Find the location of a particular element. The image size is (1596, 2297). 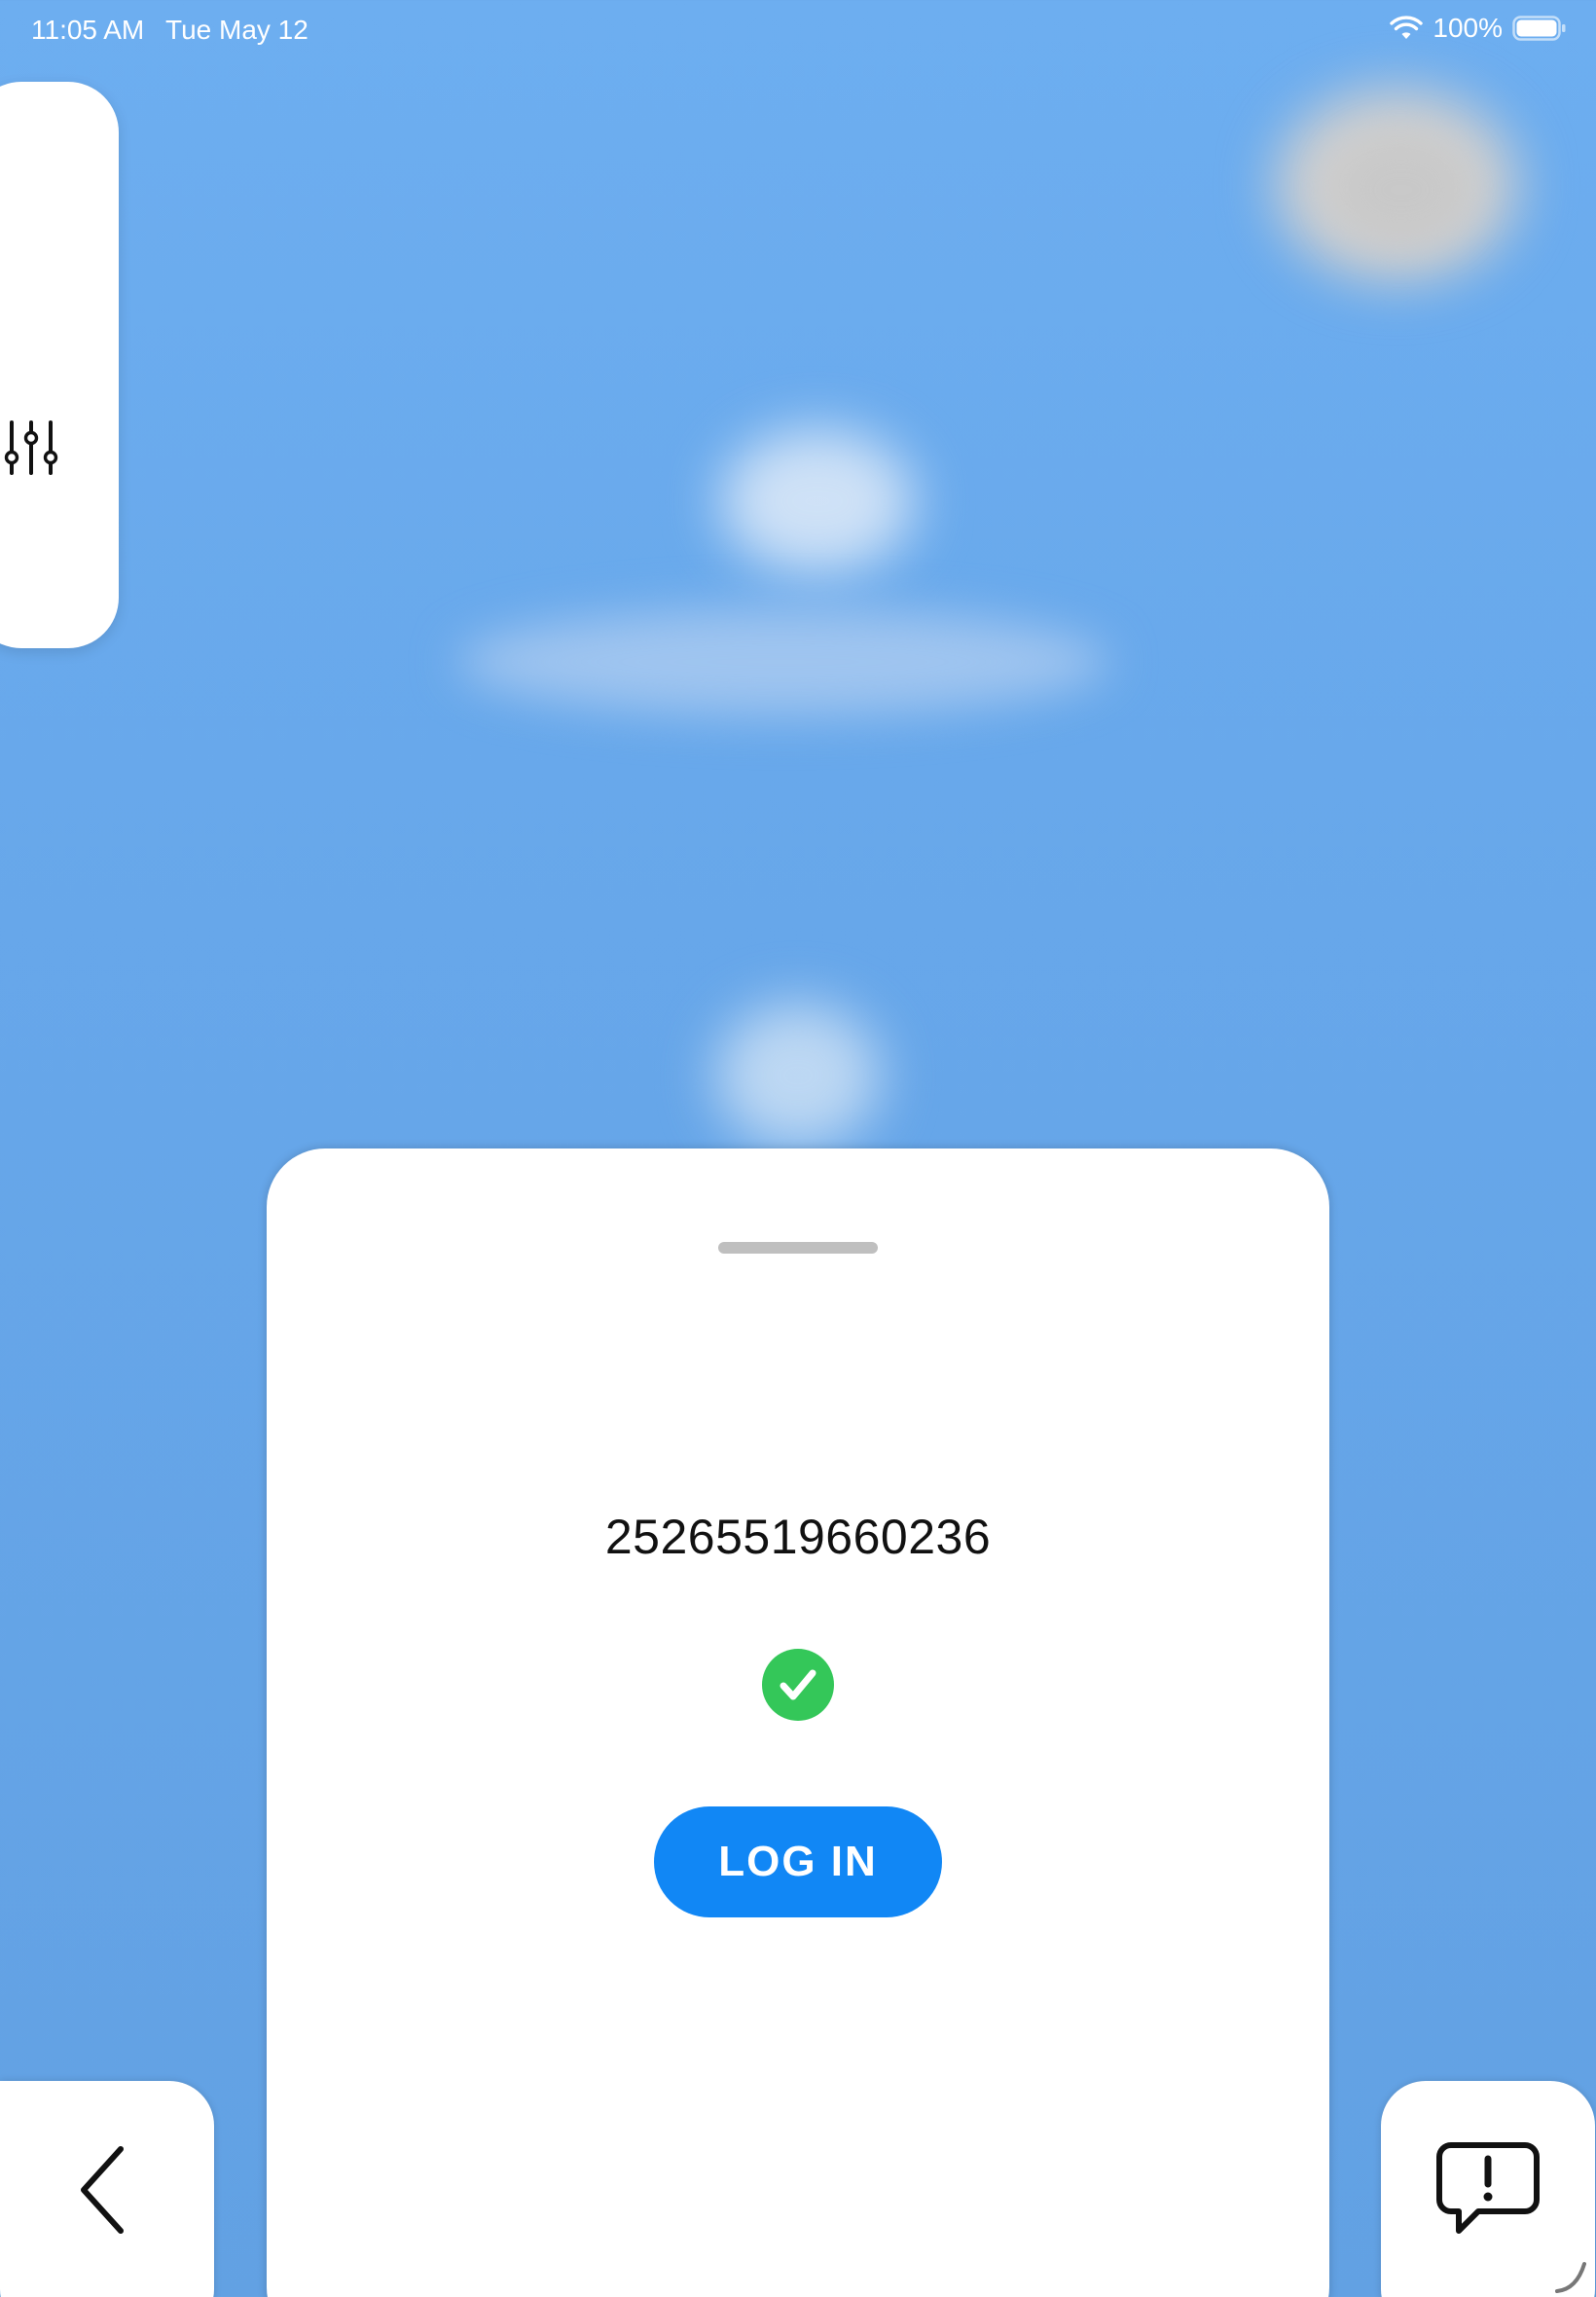

side-panel is located at coordinates (59, 365).